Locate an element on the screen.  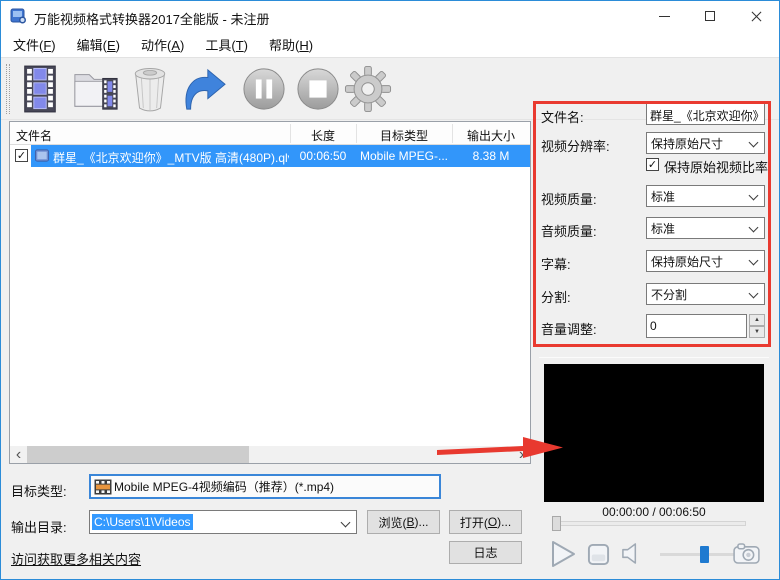
output-dir-label: 输出目录: is located at coordinates (39, 527).